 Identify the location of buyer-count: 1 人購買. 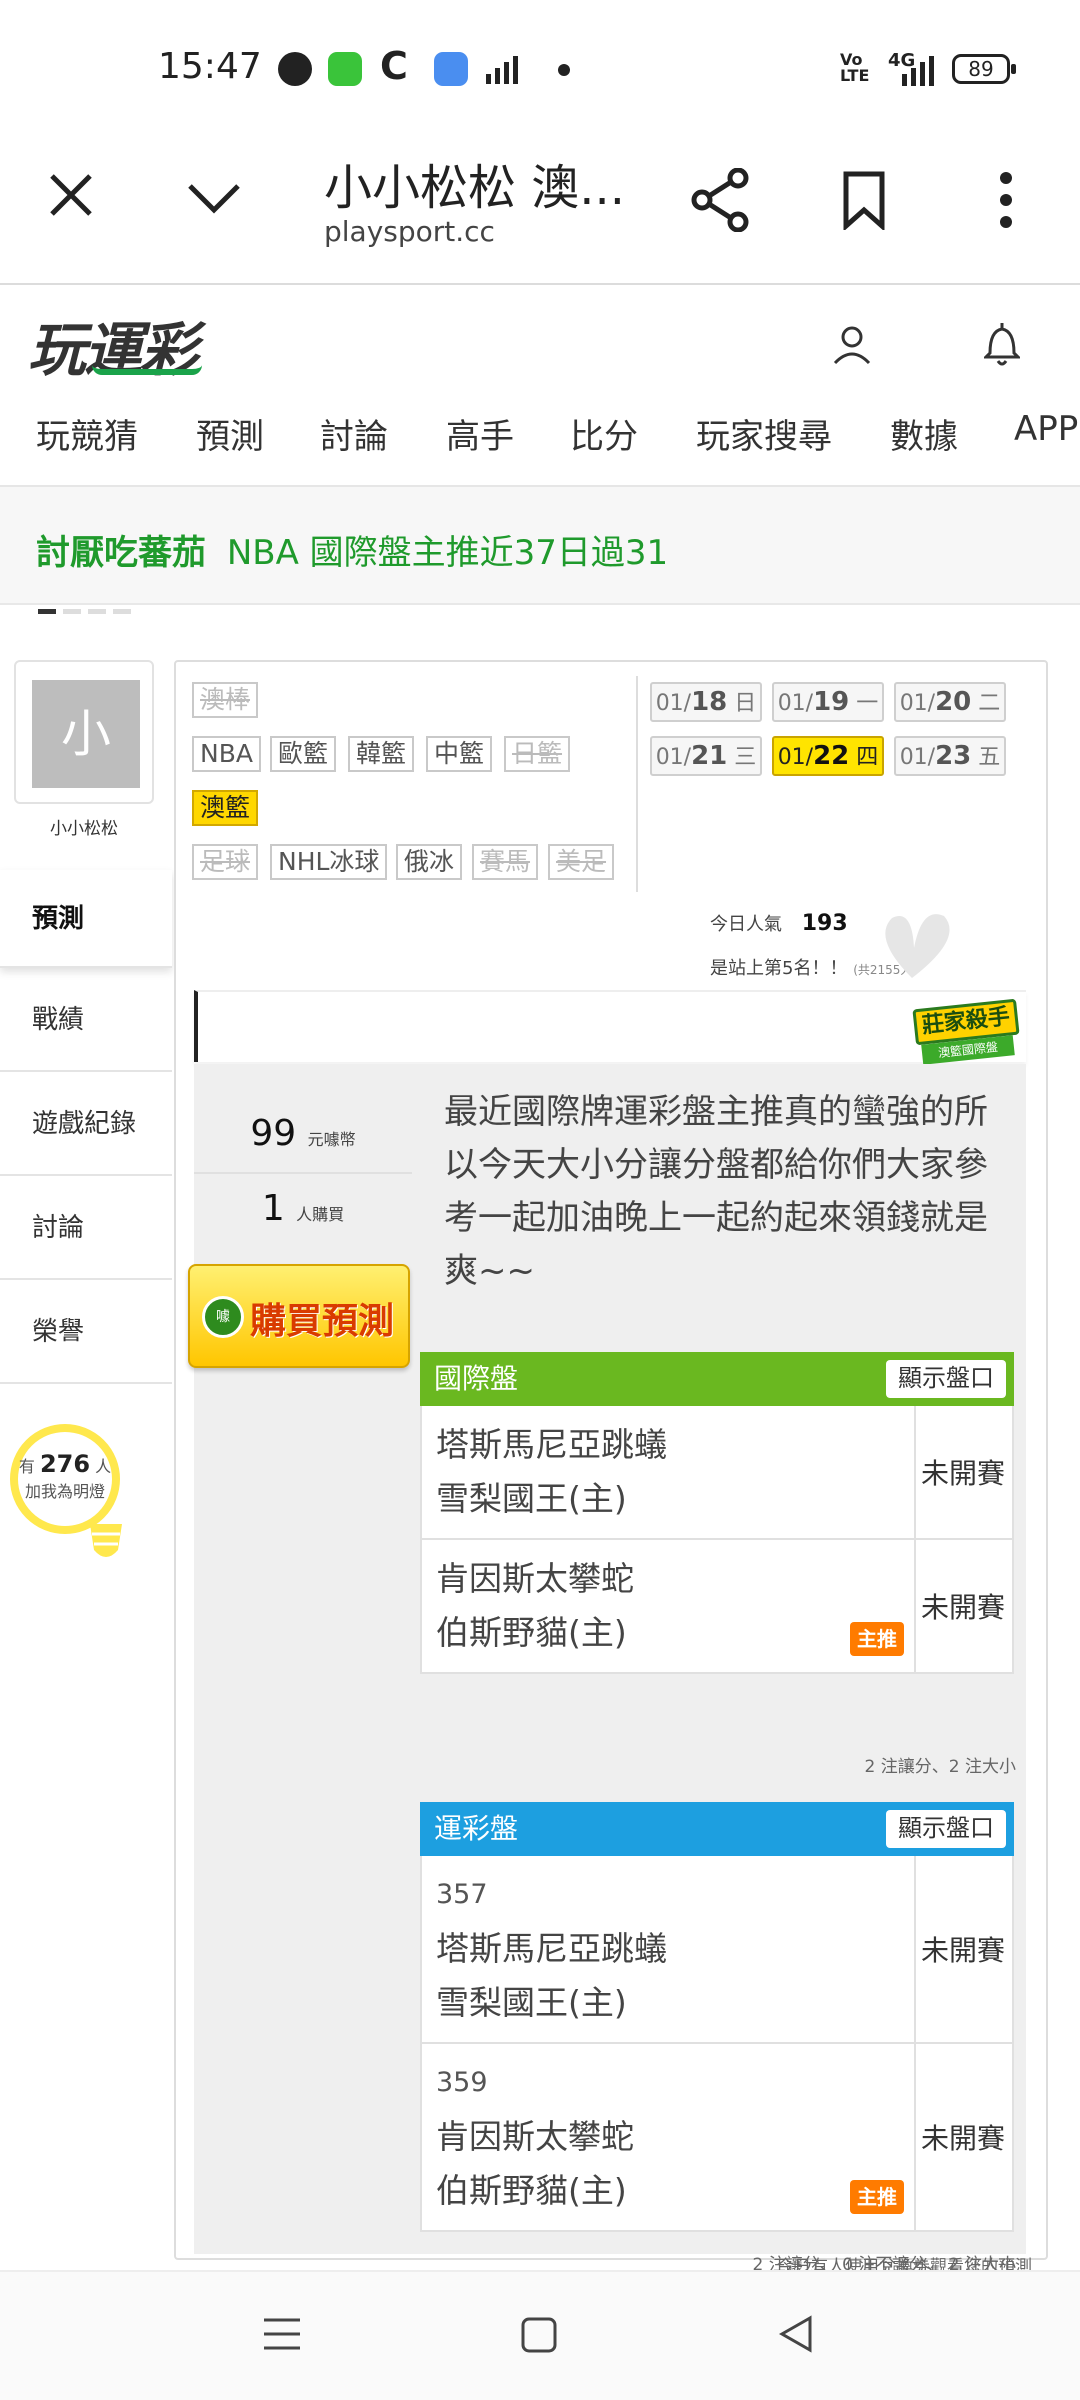
(303, 1208).